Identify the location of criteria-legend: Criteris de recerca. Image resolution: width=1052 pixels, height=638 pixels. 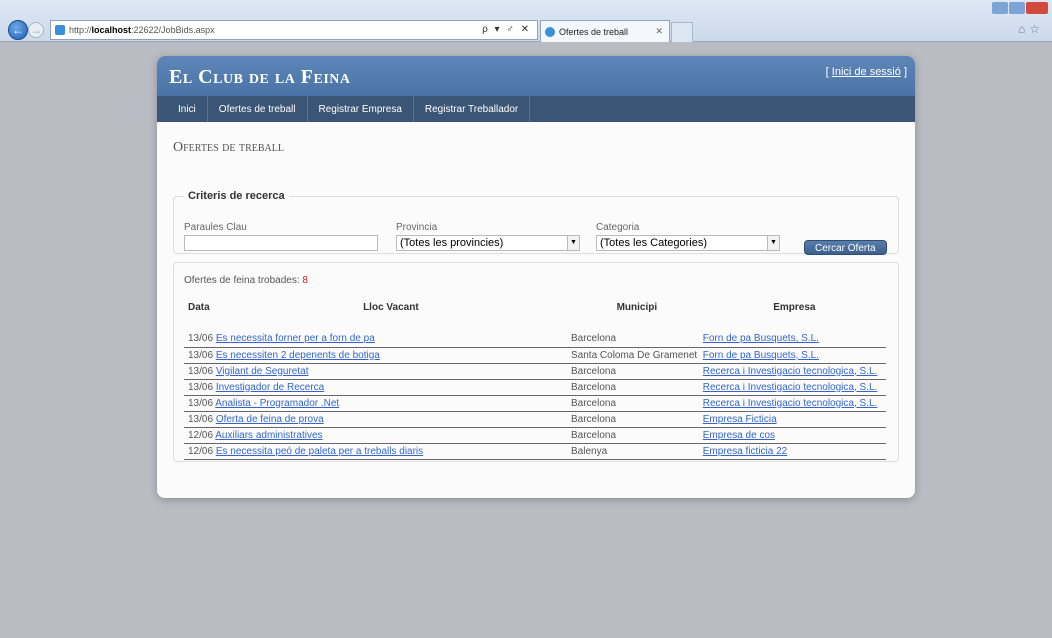
(236, 196).